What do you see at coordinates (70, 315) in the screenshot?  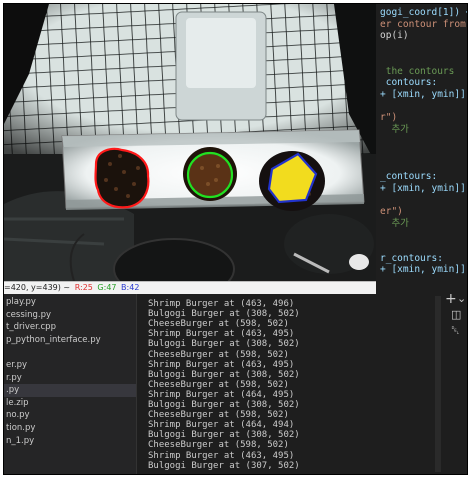 I see `explorer-file-item: cessing.py` at bounding box center [70, 315].